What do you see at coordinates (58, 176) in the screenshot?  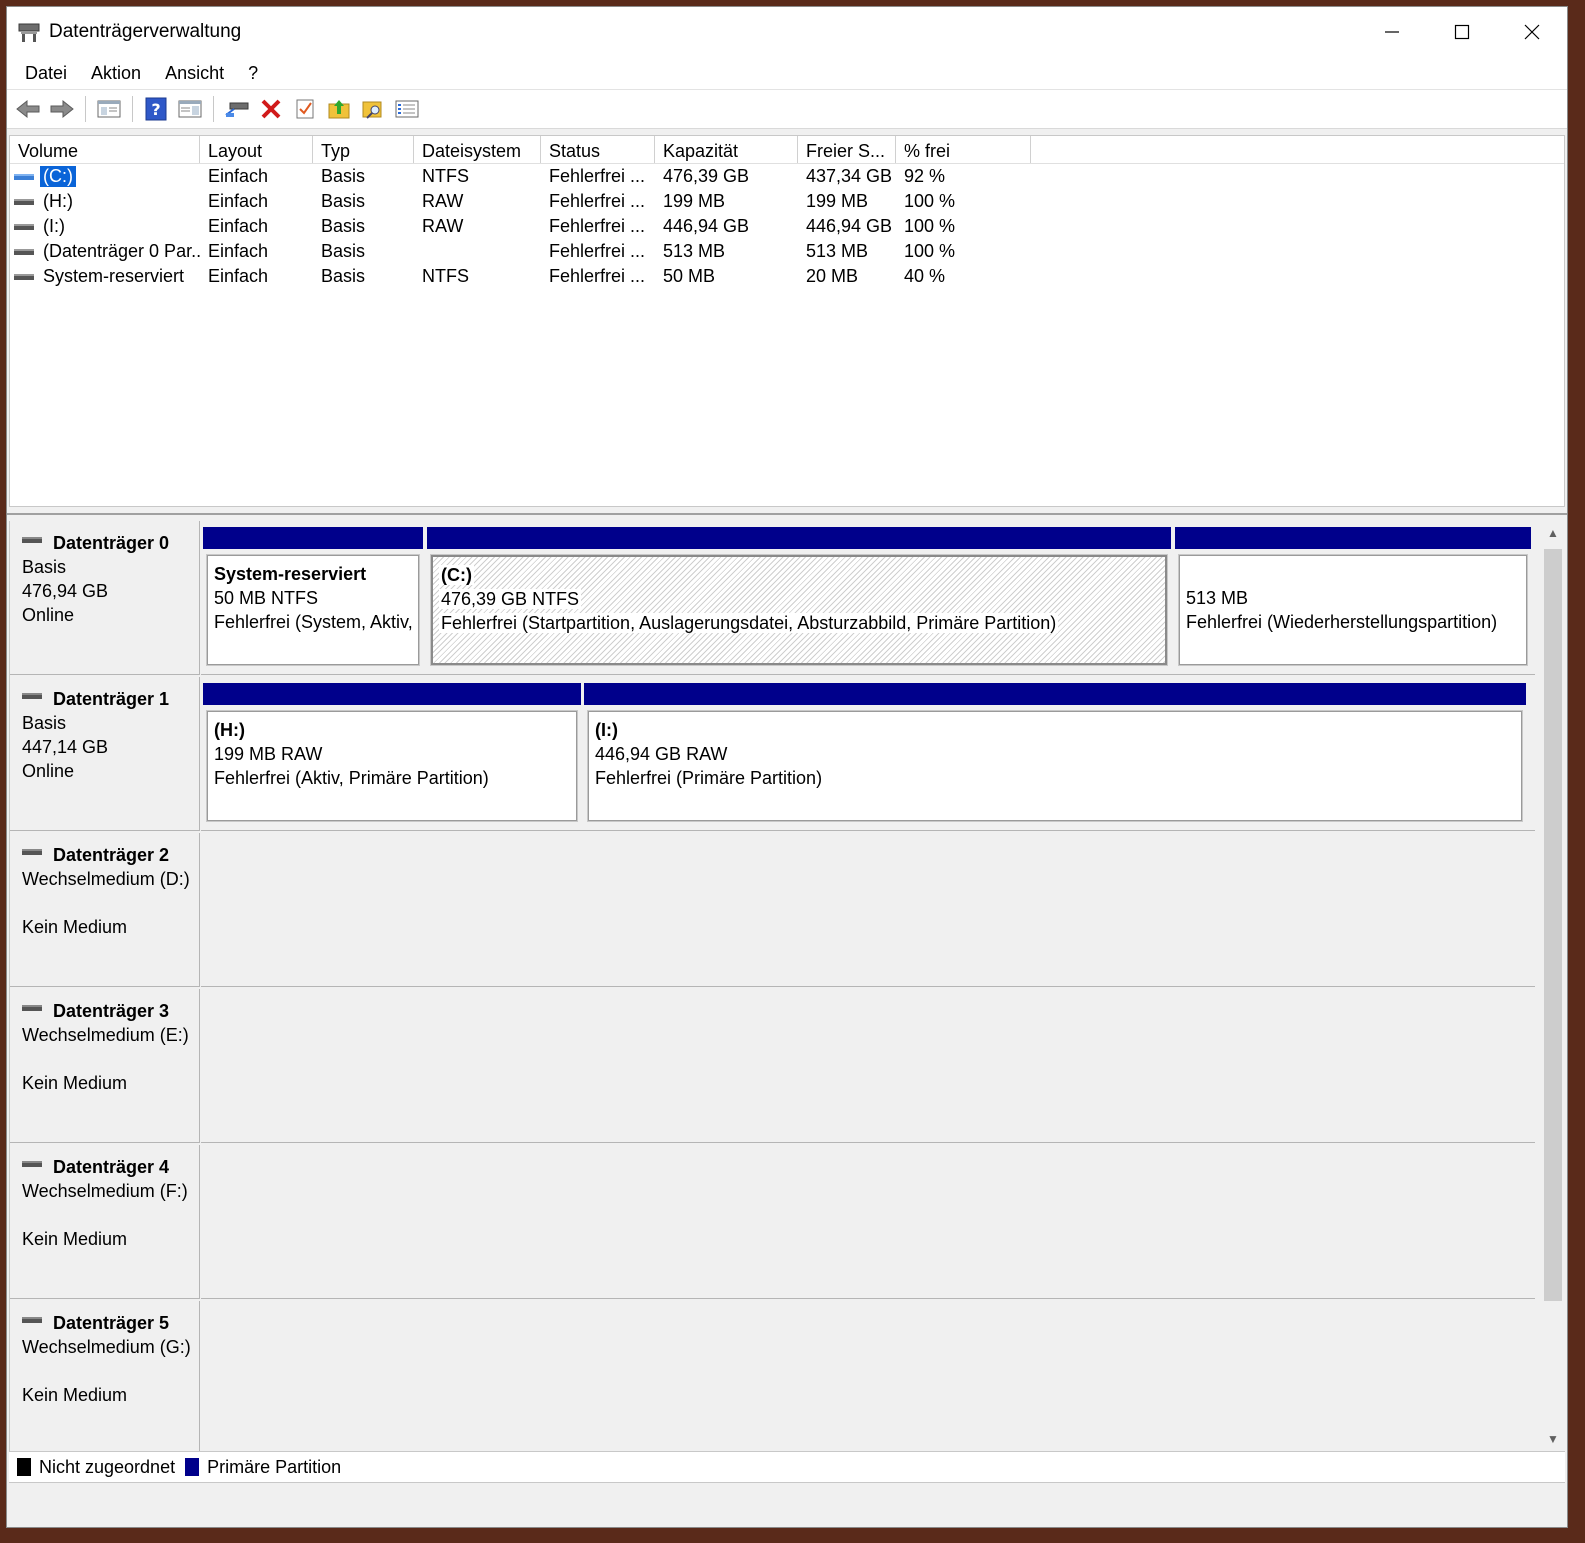 I see `volume-name: (C:)` at bounding box center [58, 176].